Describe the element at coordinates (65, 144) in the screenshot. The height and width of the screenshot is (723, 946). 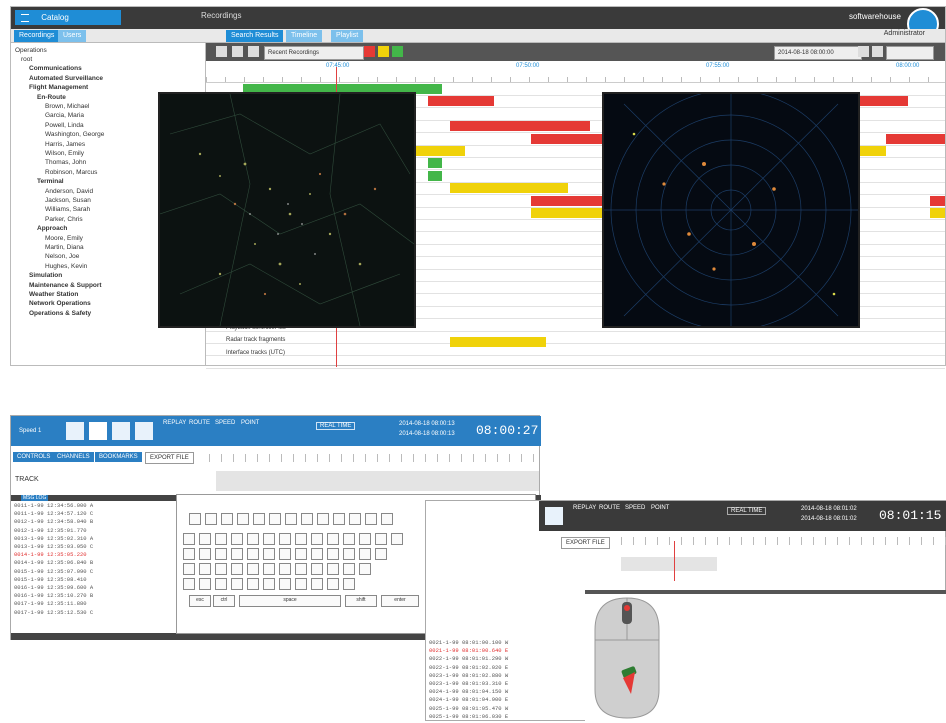
I see `tree-item: Harris, James` at that location.